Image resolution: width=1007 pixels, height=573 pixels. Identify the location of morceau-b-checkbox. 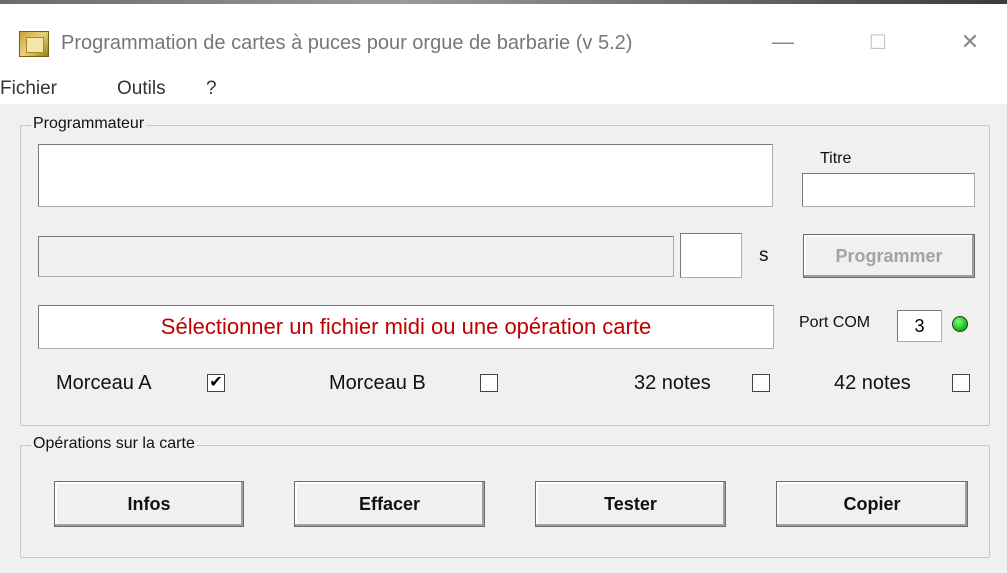
(489, 383).